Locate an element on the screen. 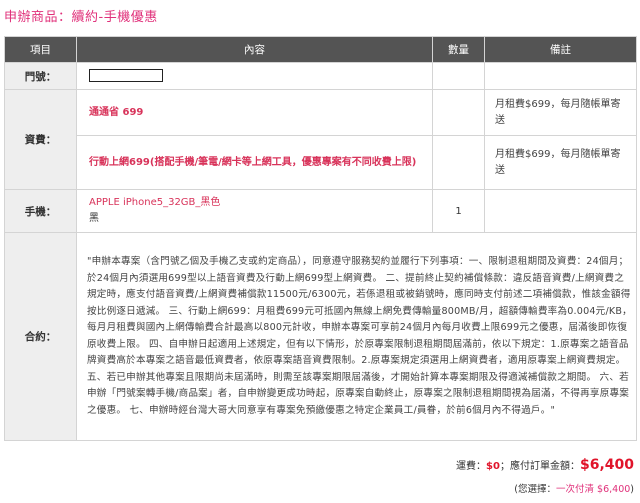  door-number-qty is located at coordinates (458, 76).